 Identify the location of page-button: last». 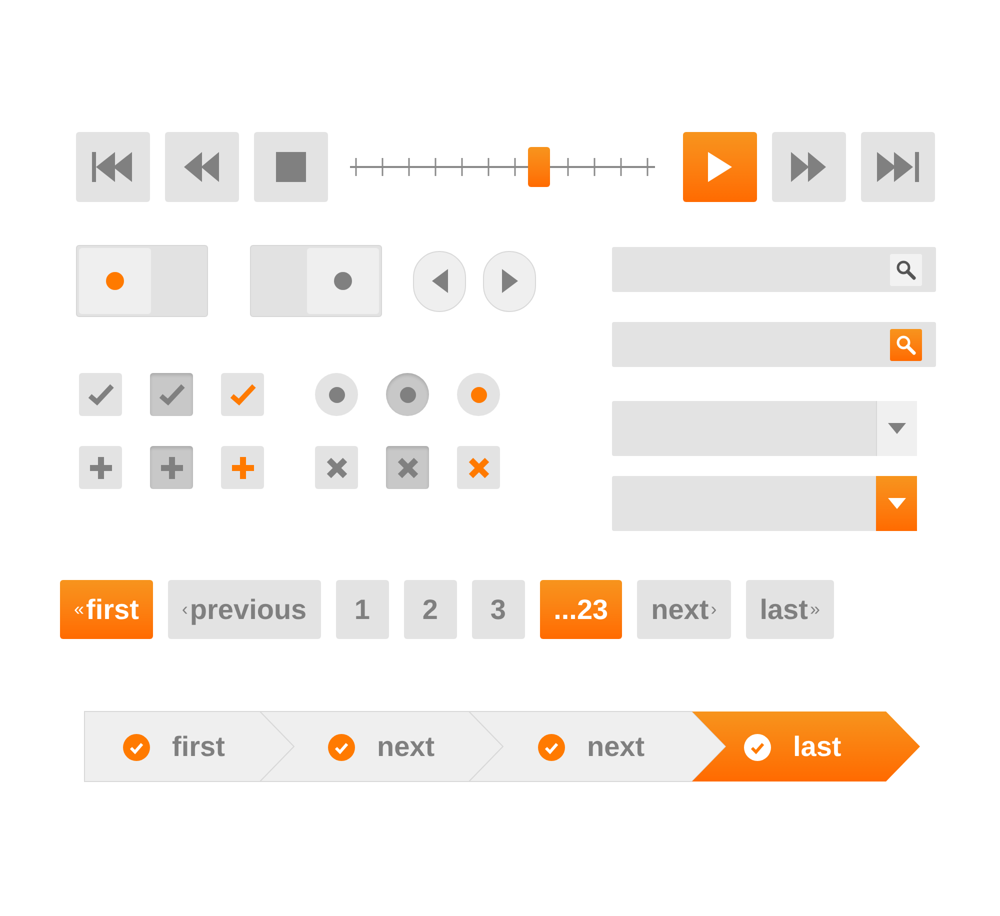
(790, 609).